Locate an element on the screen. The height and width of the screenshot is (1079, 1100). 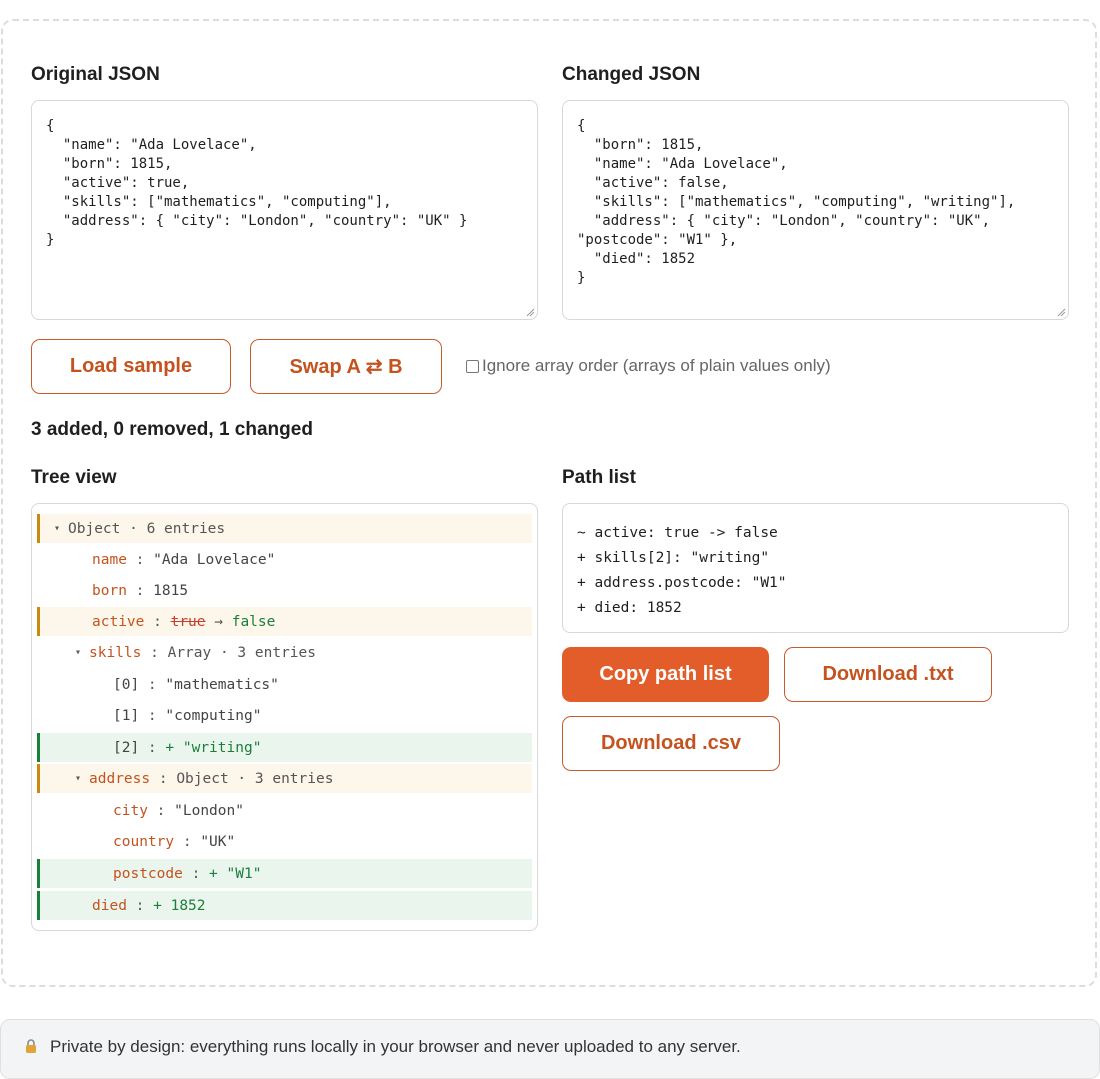
tree-row-died: died : + 1852 is located at coordinates (284, 905).